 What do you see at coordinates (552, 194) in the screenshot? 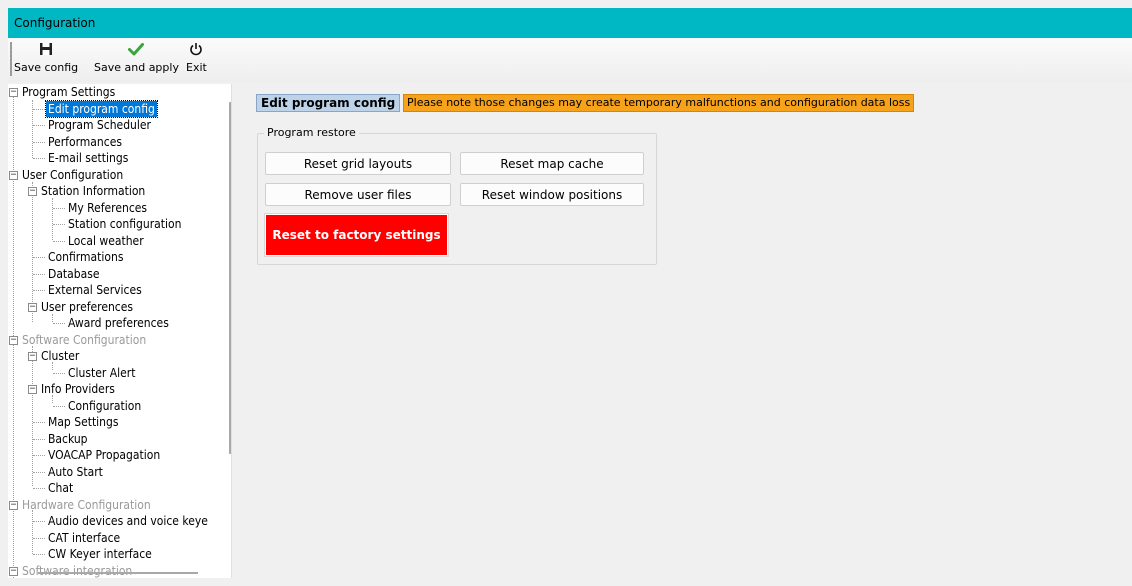
I see `reset-window-positions-button: Reset window positions` at bounding box center [552, 194].